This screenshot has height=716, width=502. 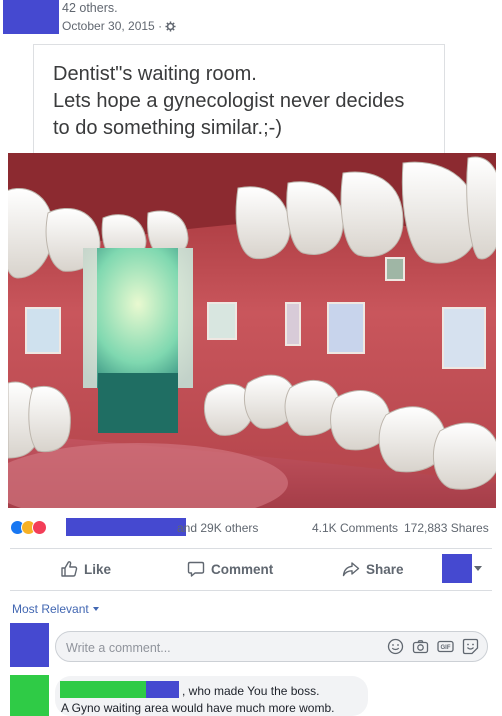 What do you see at coordinates (126, 527) in the screenshot?
I see `redacted-reactor-names` at bounding box center [126, 527].